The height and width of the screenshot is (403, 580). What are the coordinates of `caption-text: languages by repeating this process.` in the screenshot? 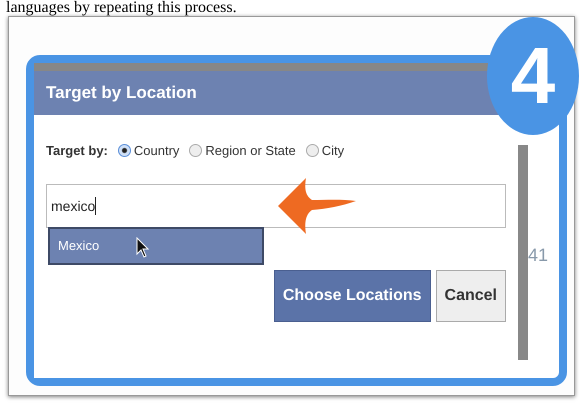 It's located at (121, 8).